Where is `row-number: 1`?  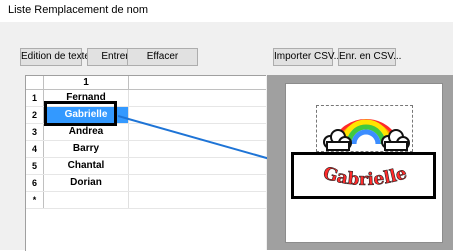 row-number: 1 is located at coordinates (35, 98).